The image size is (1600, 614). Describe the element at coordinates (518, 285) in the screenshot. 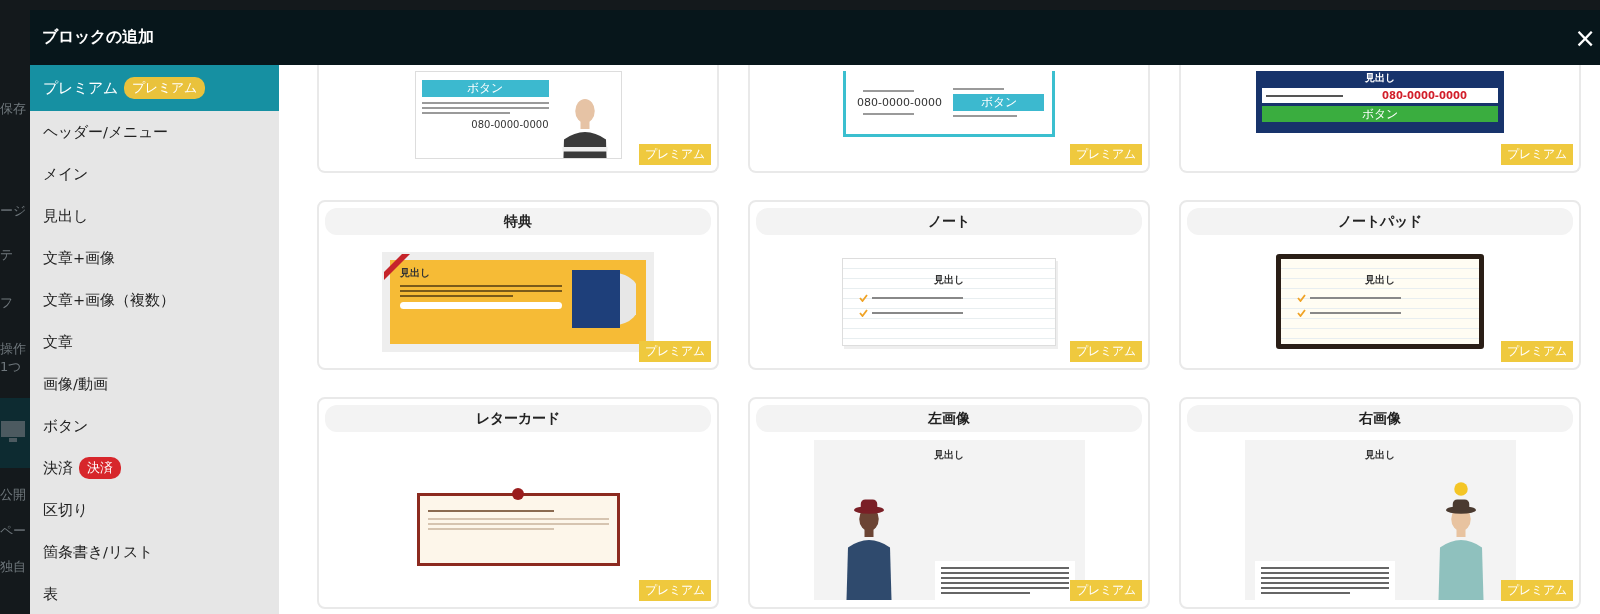

I see `block-card: 特典 見出し プレミアム` at that location.